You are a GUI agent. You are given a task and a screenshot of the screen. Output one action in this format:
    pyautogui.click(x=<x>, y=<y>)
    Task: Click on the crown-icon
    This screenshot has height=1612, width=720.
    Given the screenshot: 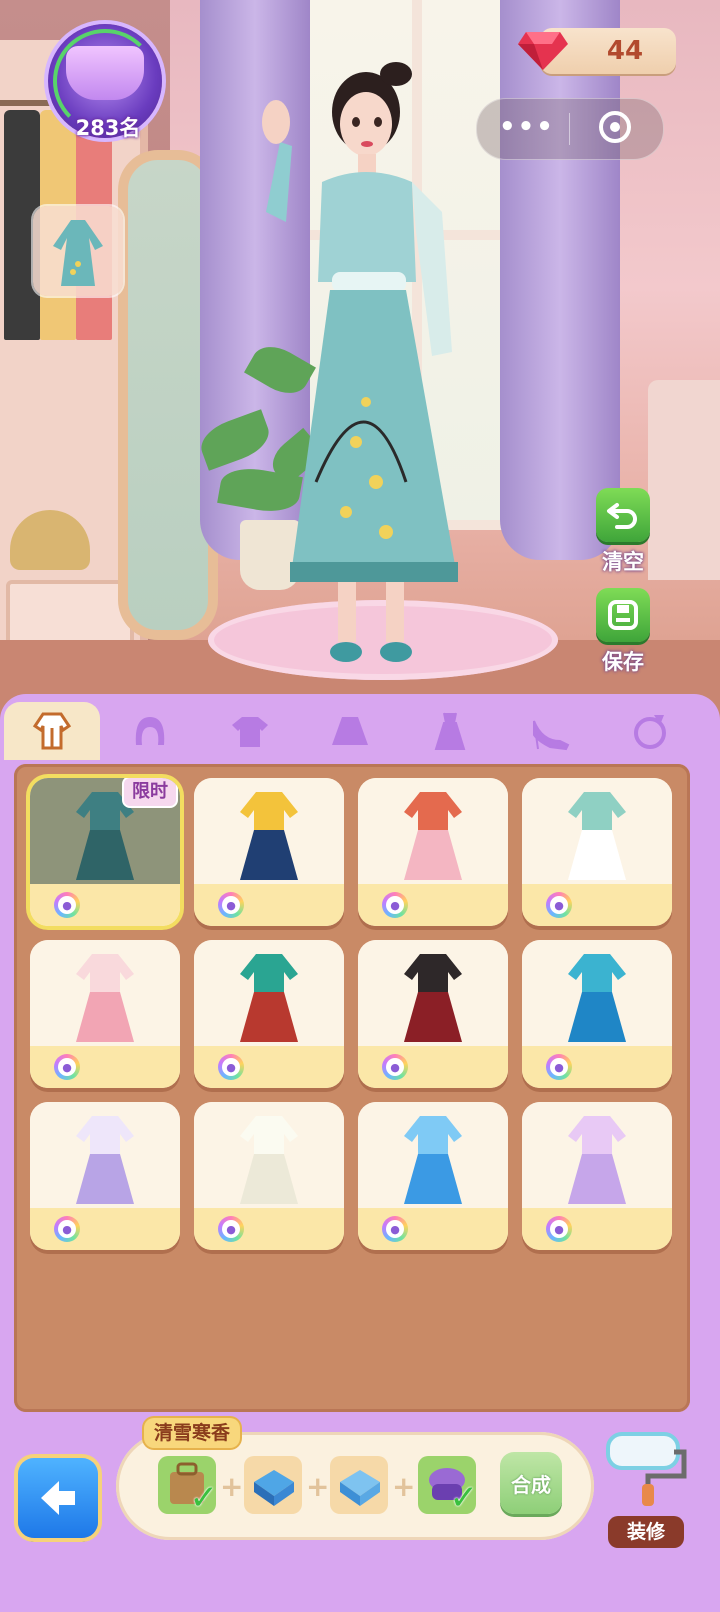 What is the action you would take?
    pyautogui.click(x=105, y=73)
    